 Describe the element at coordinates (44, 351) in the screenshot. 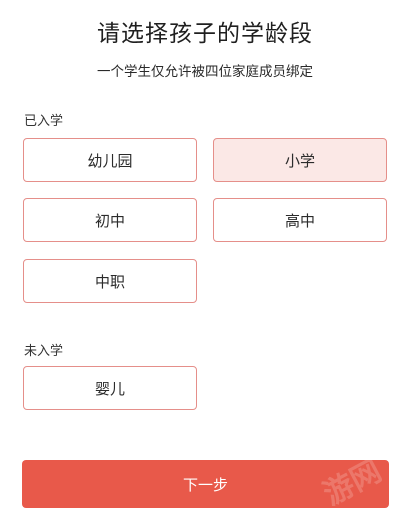

I see `section-label-not-enrolled: 未入学` at that location.